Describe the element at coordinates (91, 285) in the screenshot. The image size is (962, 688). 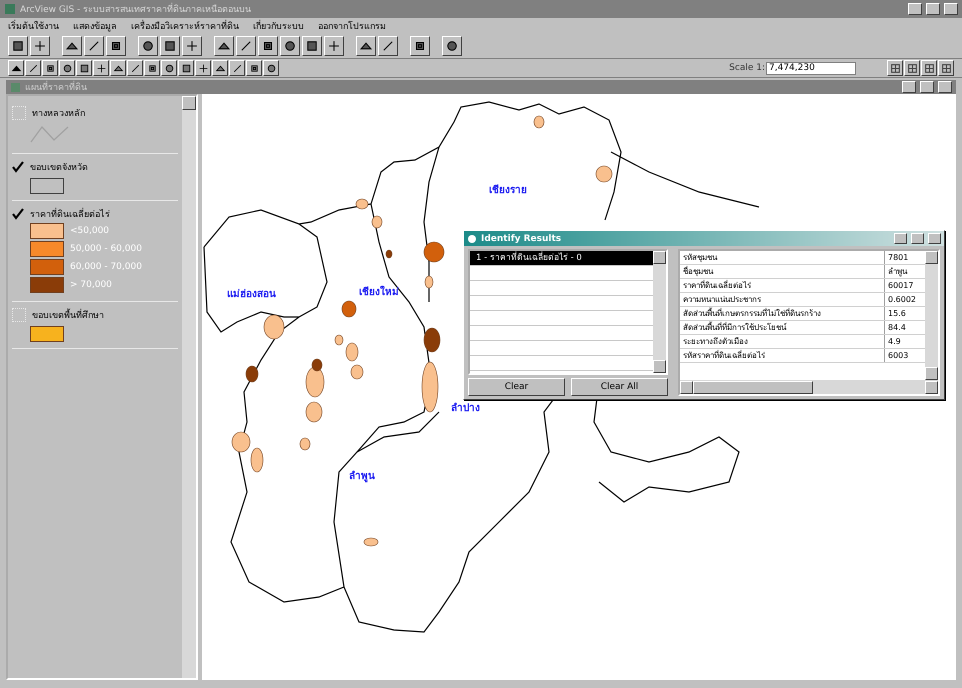
I see `class-range-label: > 70,000` at that location.